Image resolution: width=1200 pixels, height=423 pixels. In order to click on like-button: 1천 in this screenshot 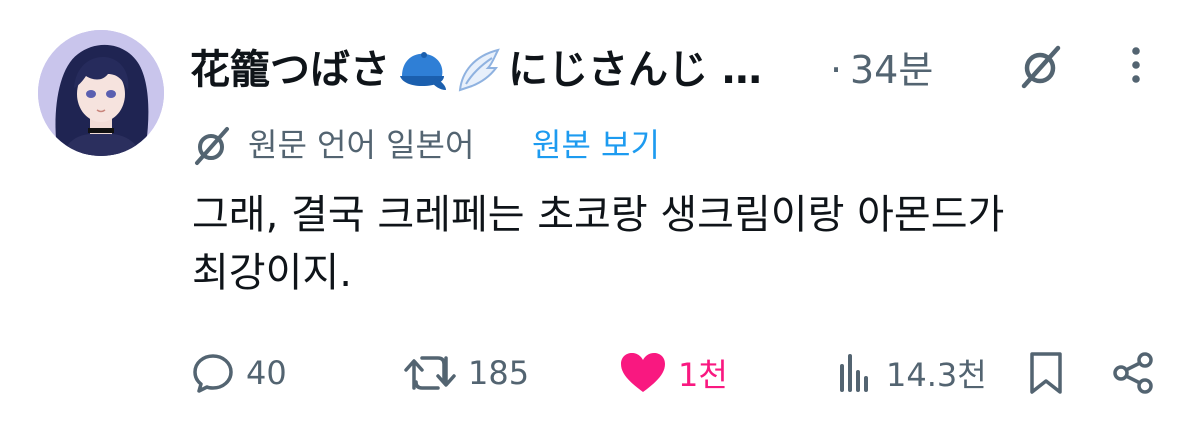, I will do `click(673, 373)`.